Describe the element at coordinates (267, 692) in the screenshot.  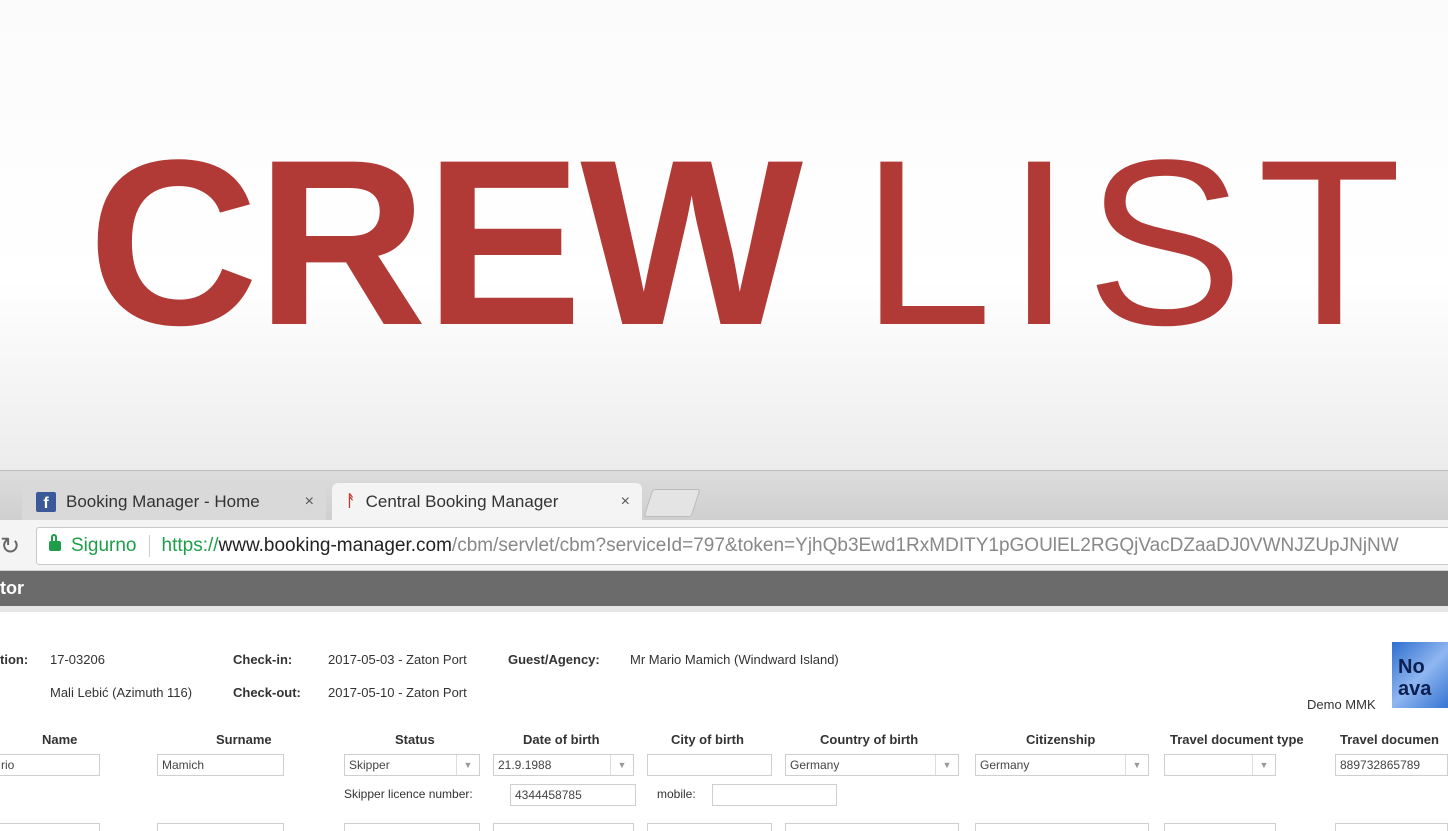
I see `checkout-label: Check-out:` at that location.